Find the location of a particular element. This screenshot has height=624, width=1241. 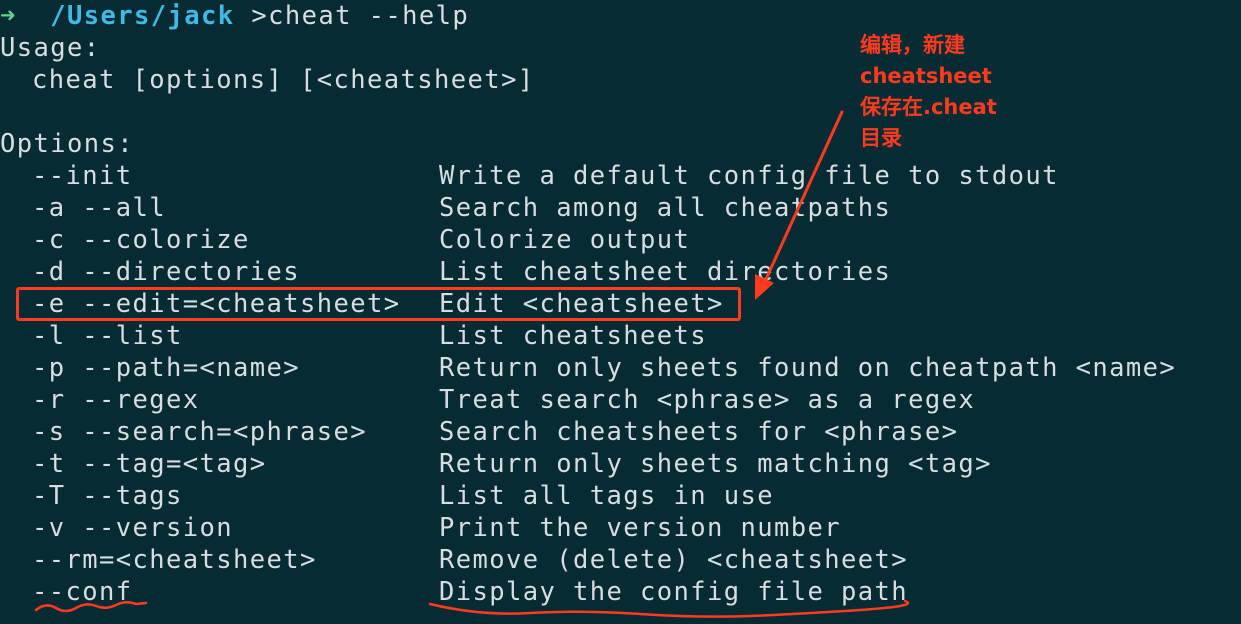

annotation-arrow-icon is located at coordinates (802, 200).